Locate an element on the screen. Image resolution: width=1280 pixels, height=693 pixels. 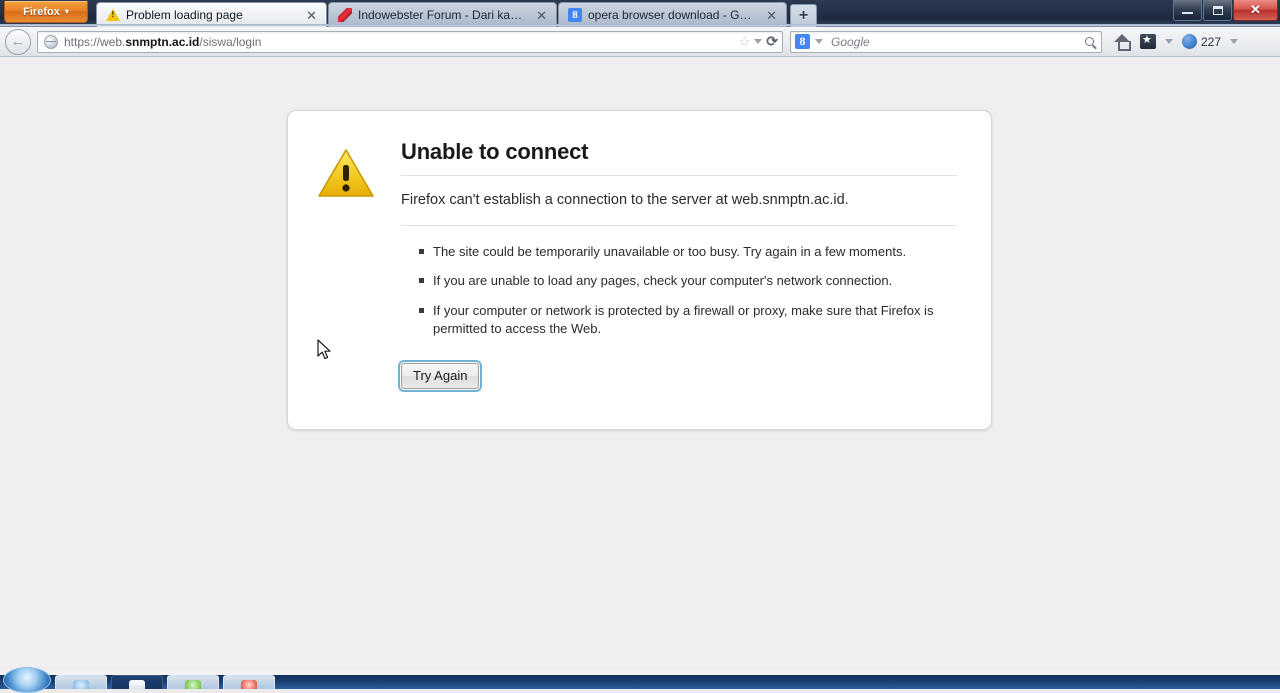
mouse-cursor is located at coordinates (325, 350).